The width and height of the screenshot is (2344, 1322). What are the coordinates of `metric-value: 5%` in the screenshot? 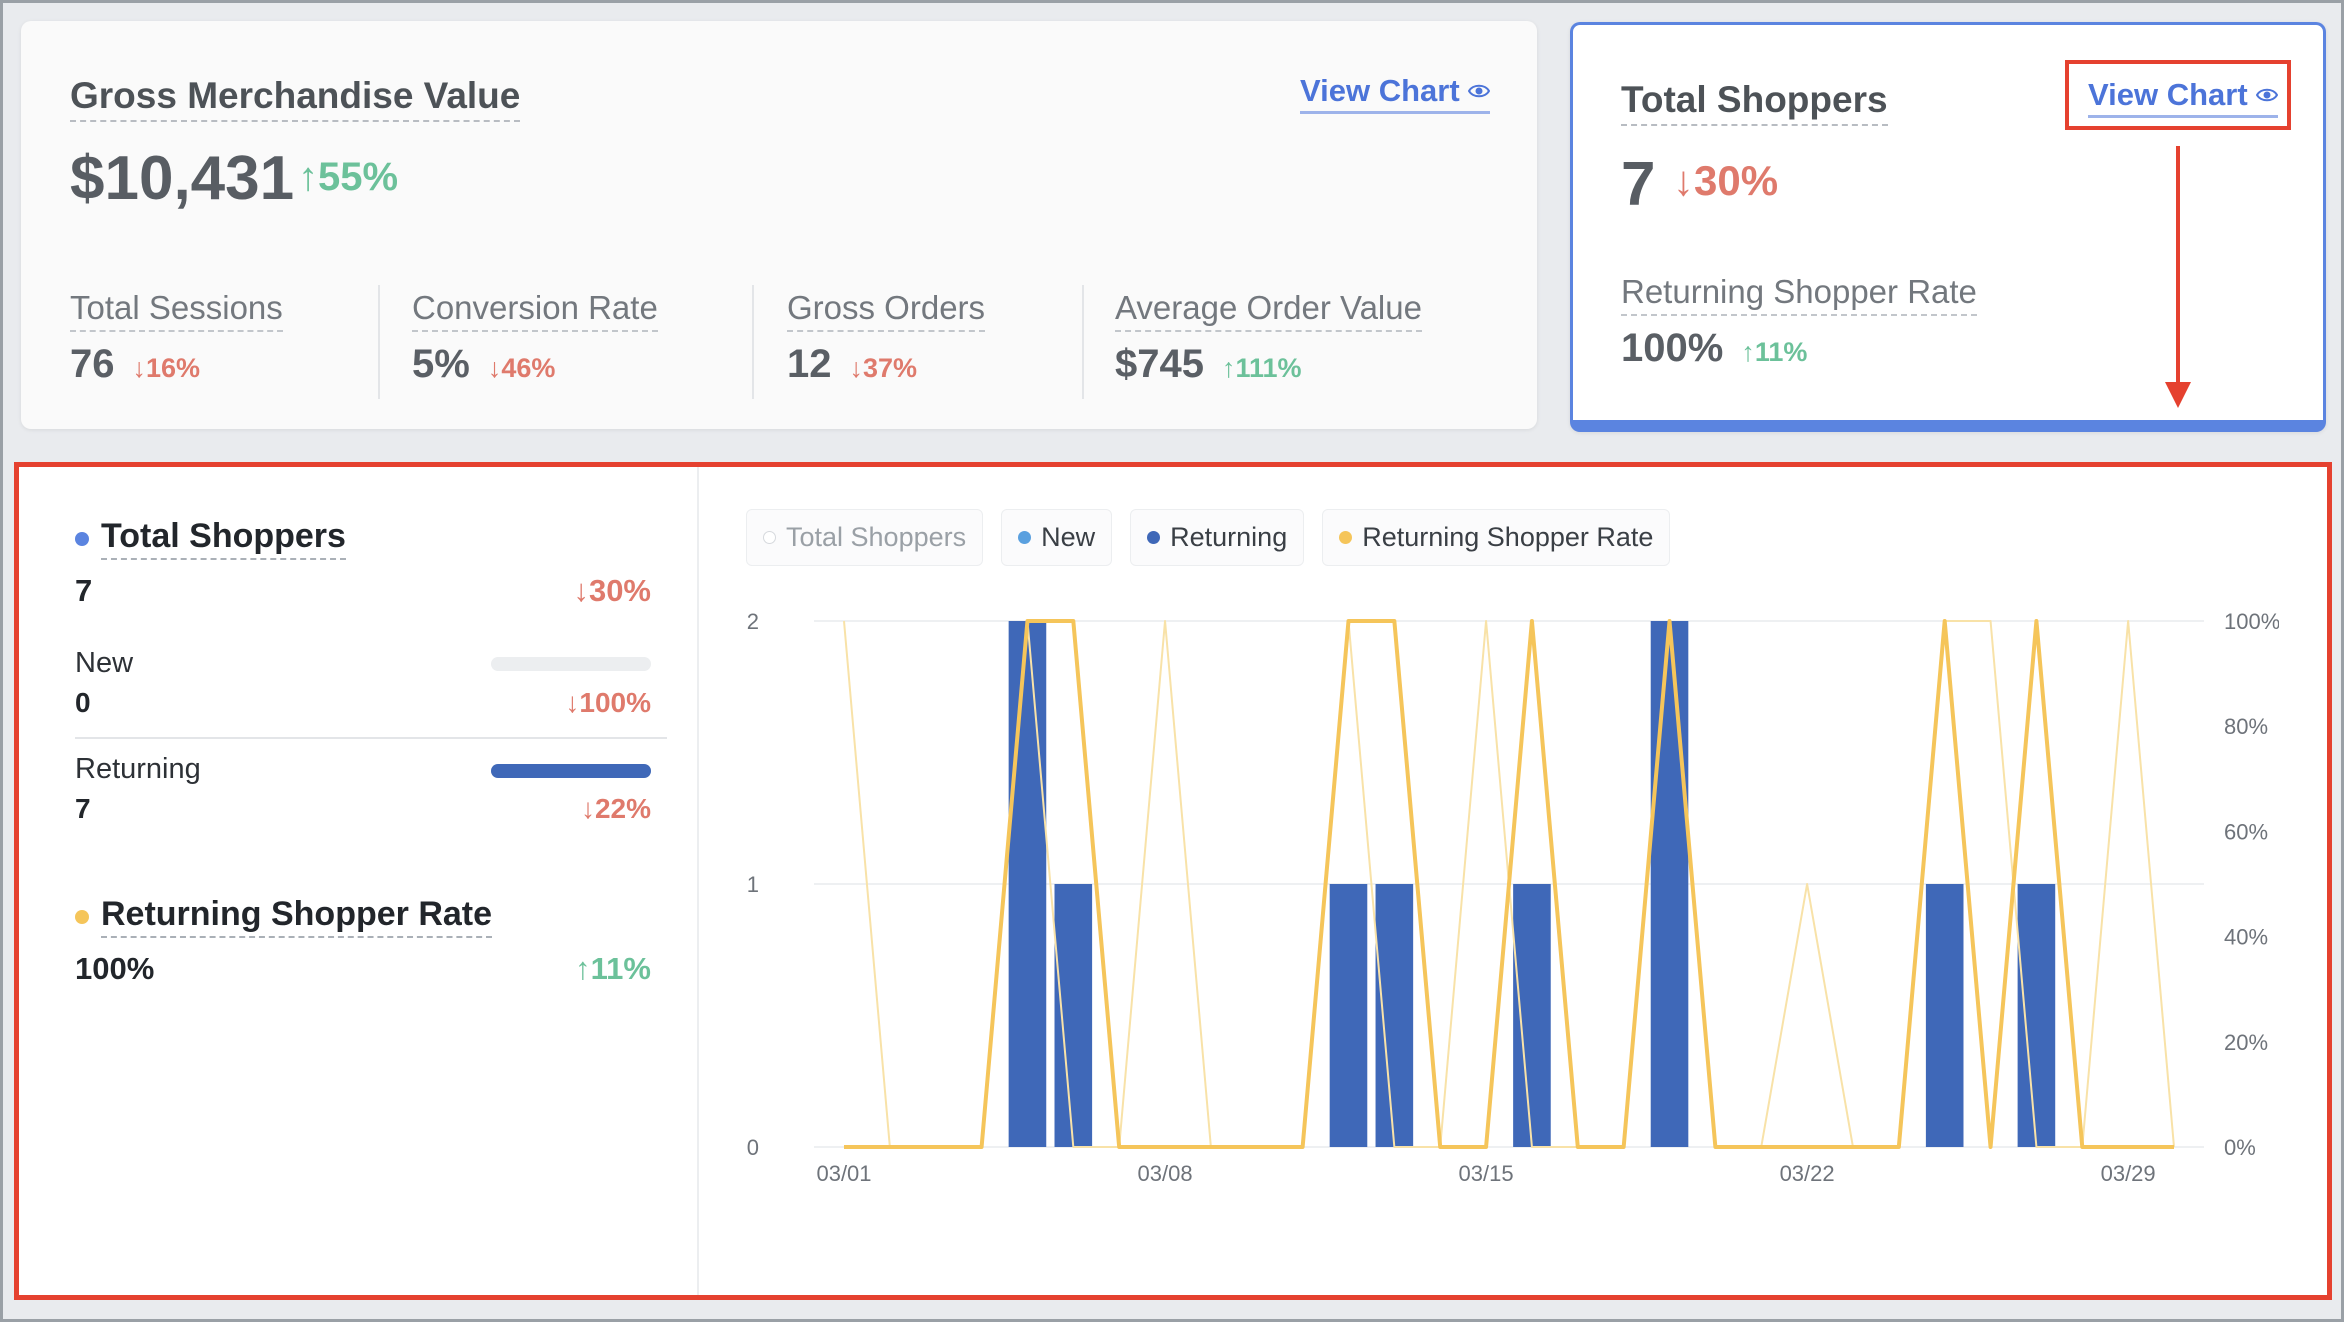 It's located at (441, 364).